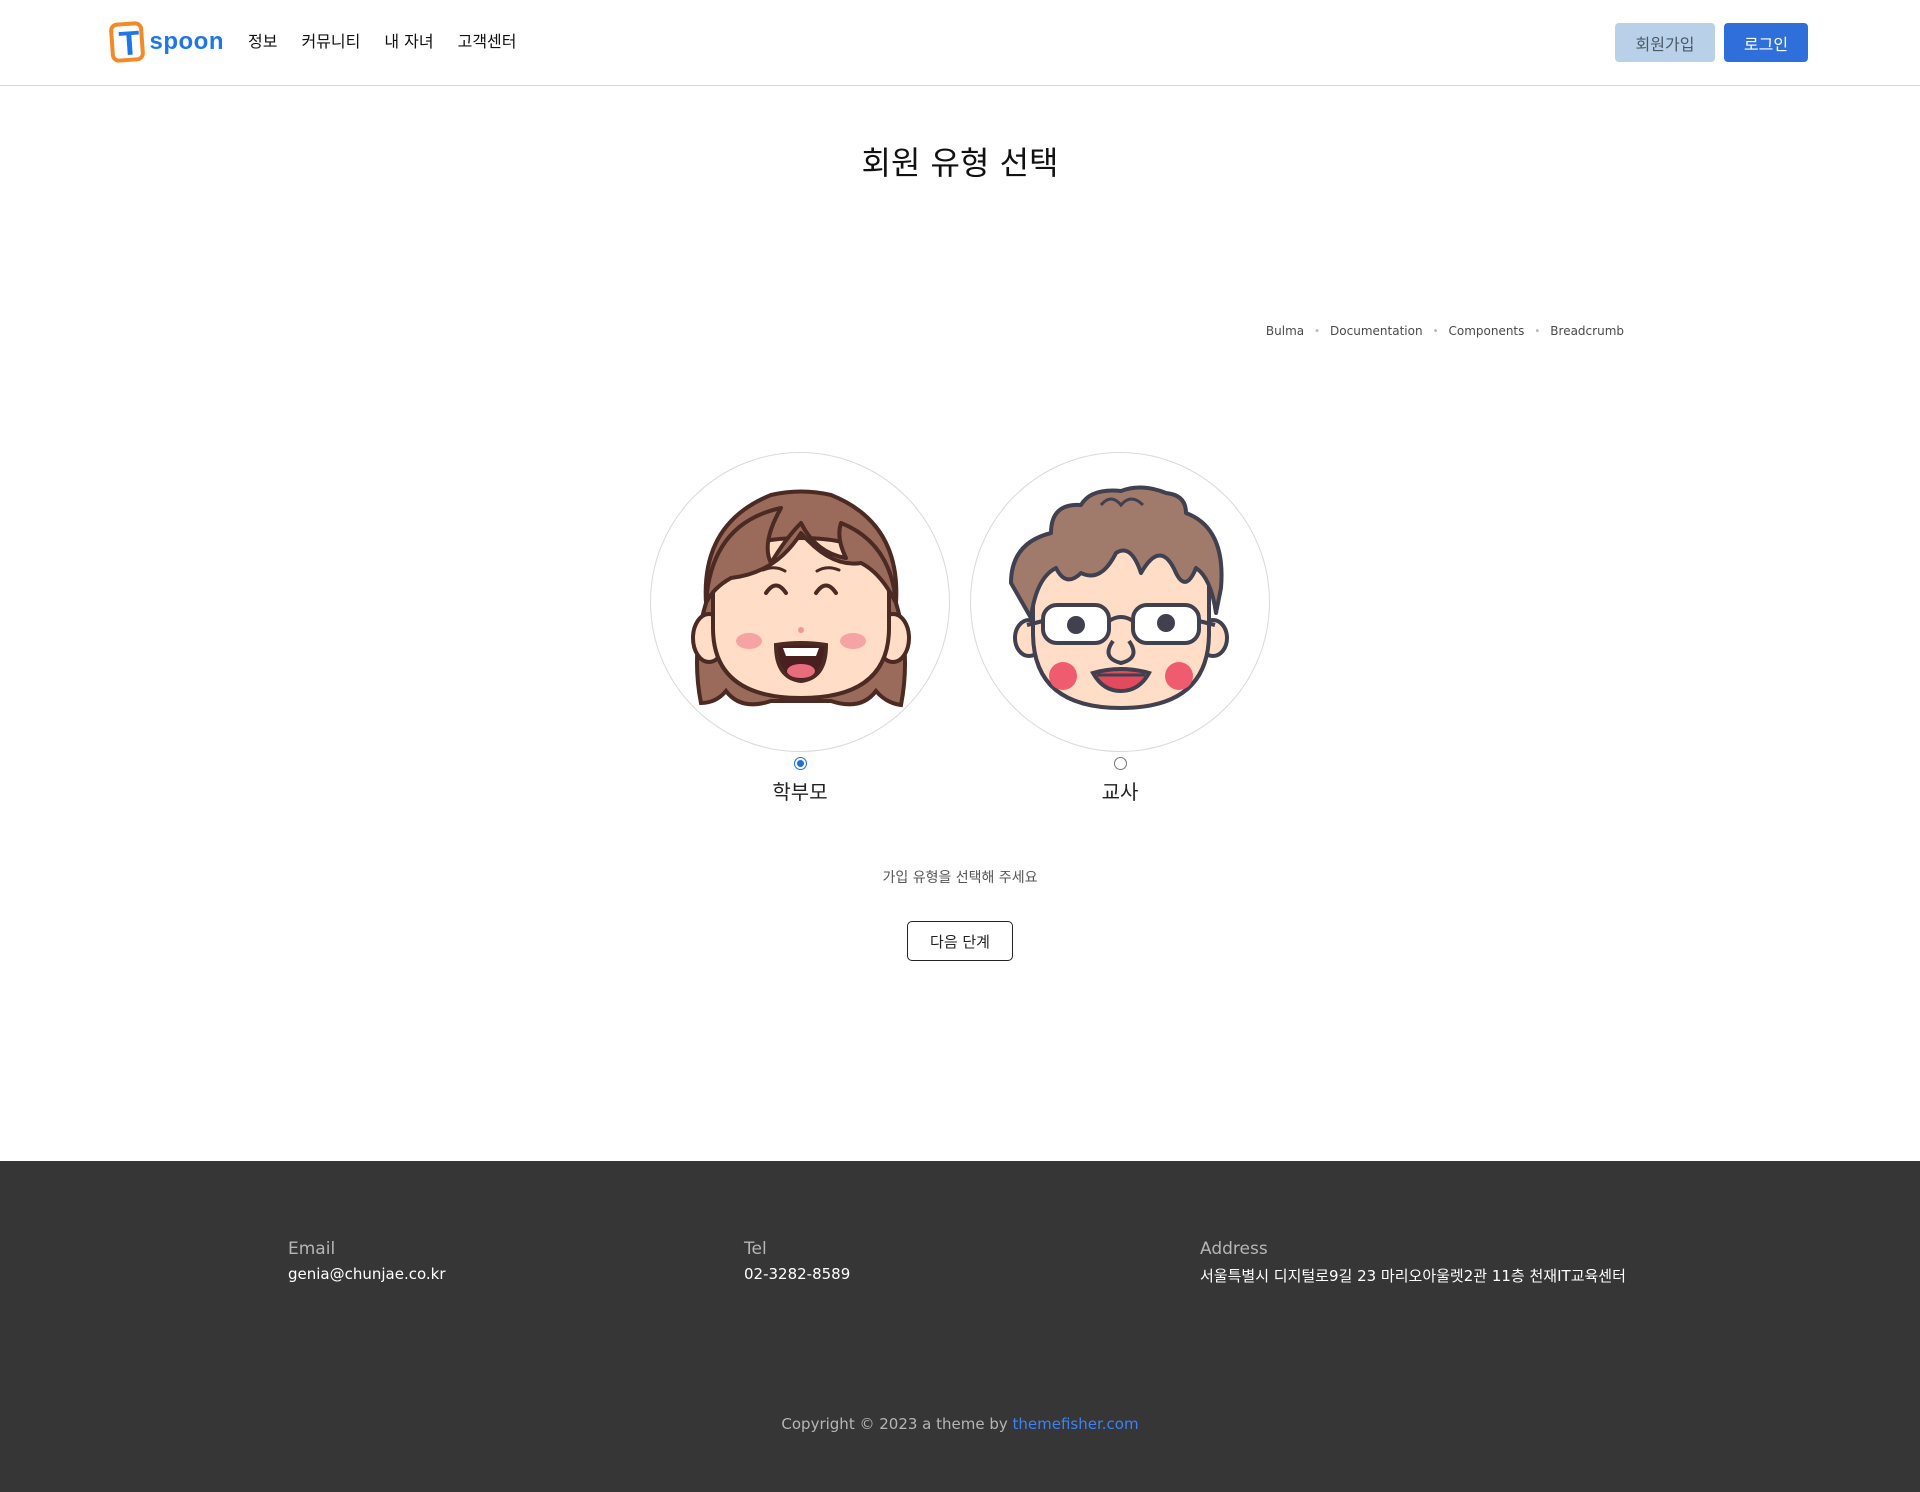 This screenshot has width=1920, height=1492. Describe the element at coordinates (408, 42) in the screenshot. I see `nav-item-my-children: 내 자녀` at that location.